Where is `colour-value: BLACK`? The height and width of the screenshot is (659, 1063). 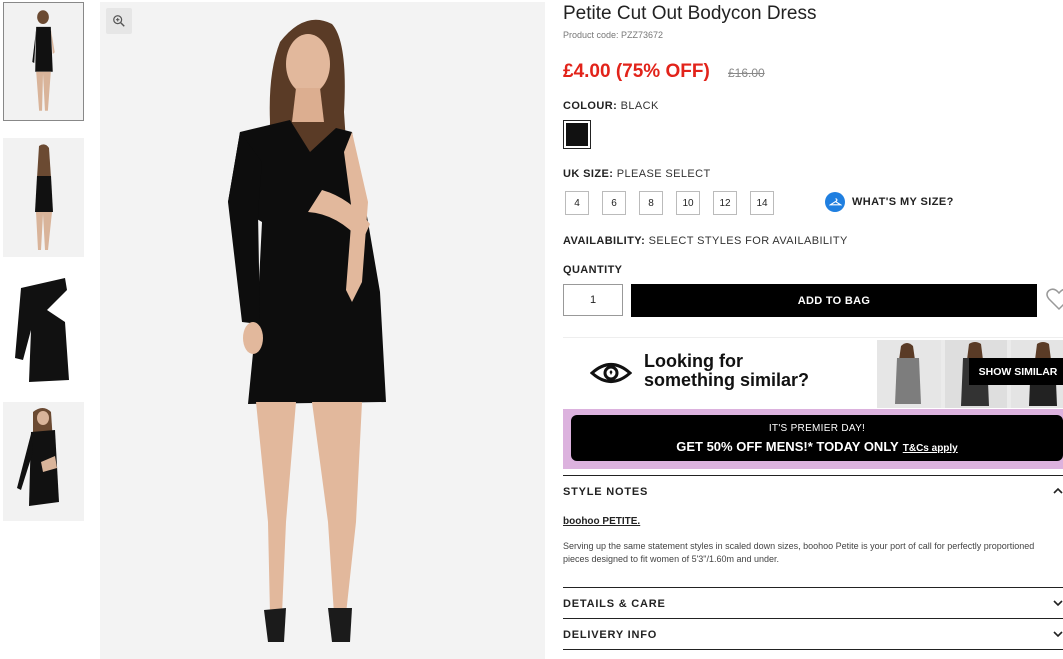 colour-value: BLACK is located at coordinates (639, 106).